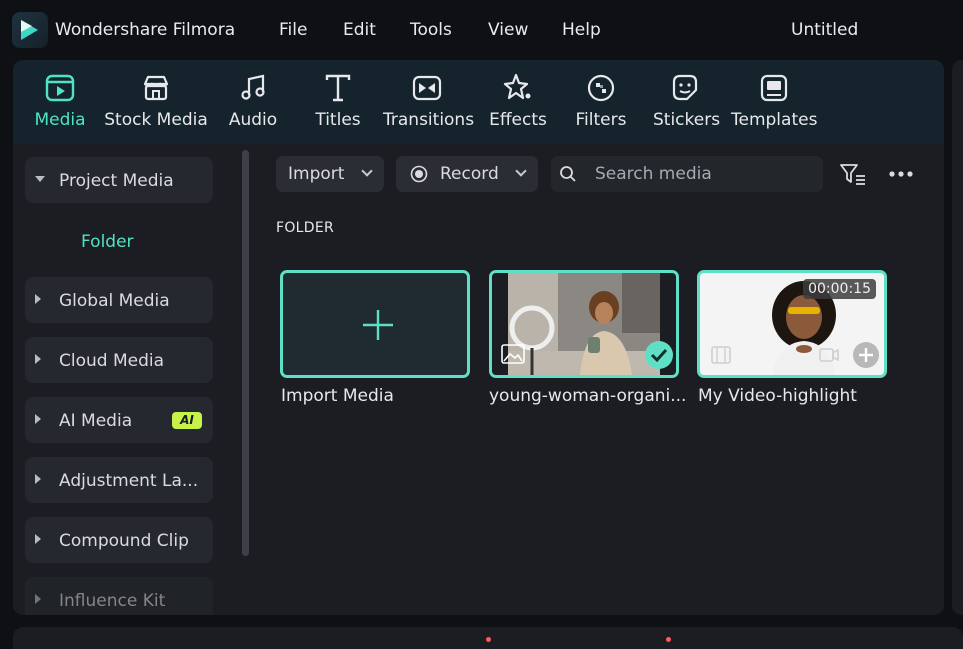 The width and height of the screenshot is (963, 649). I want to click on tab-stickers: Stickers, so click(687, 102).